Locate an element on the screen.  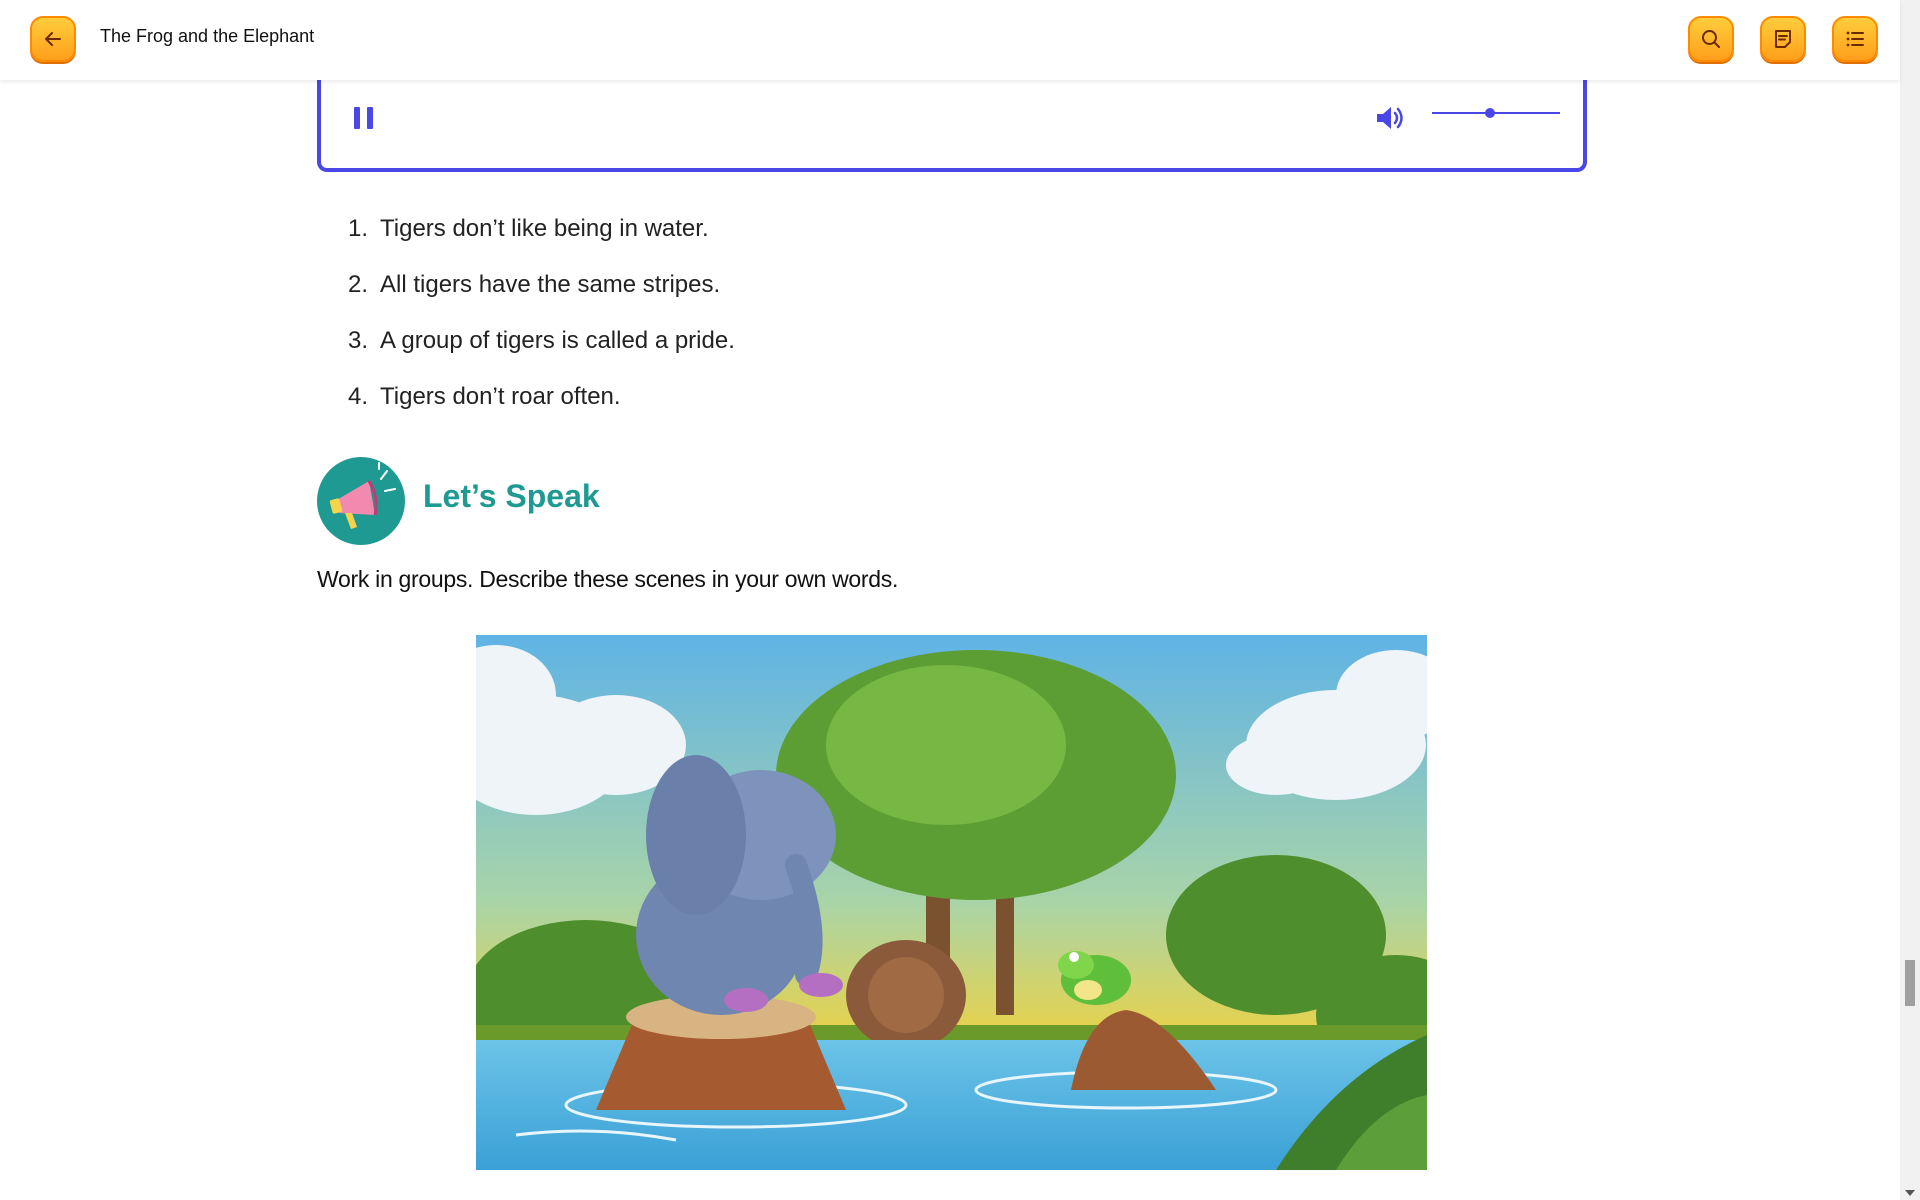
volume-icon is located at coordinates (1390, 118).